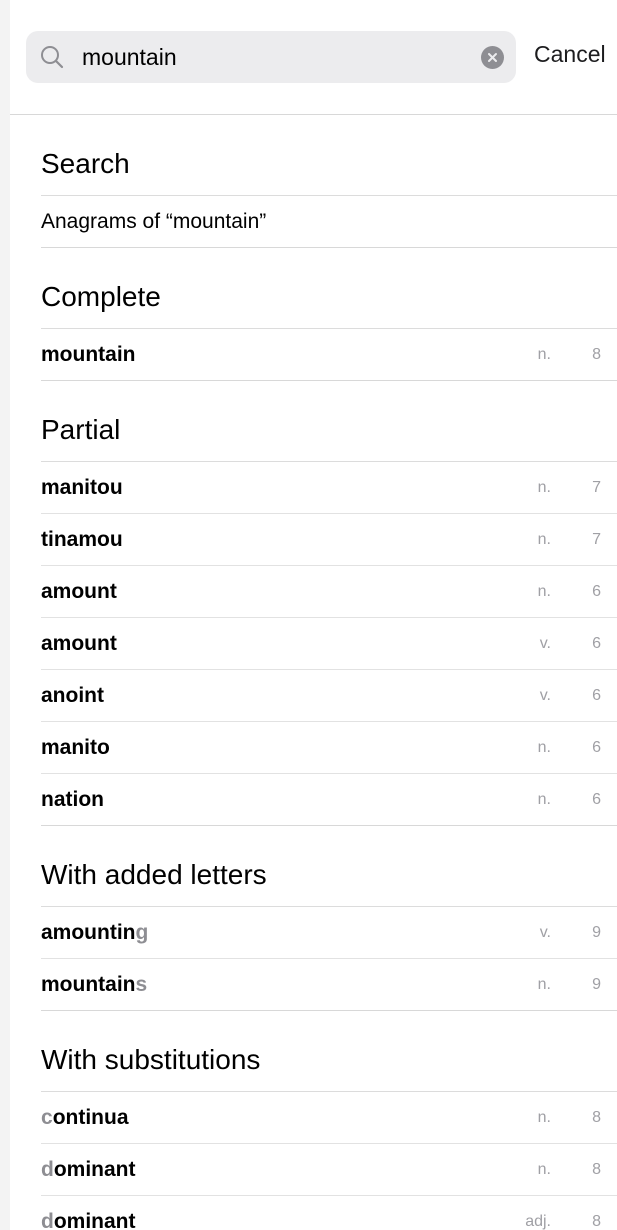 The width and height of the screenshot is (617, 1230). I want to click on word-label: mountains, so click(94, 985).